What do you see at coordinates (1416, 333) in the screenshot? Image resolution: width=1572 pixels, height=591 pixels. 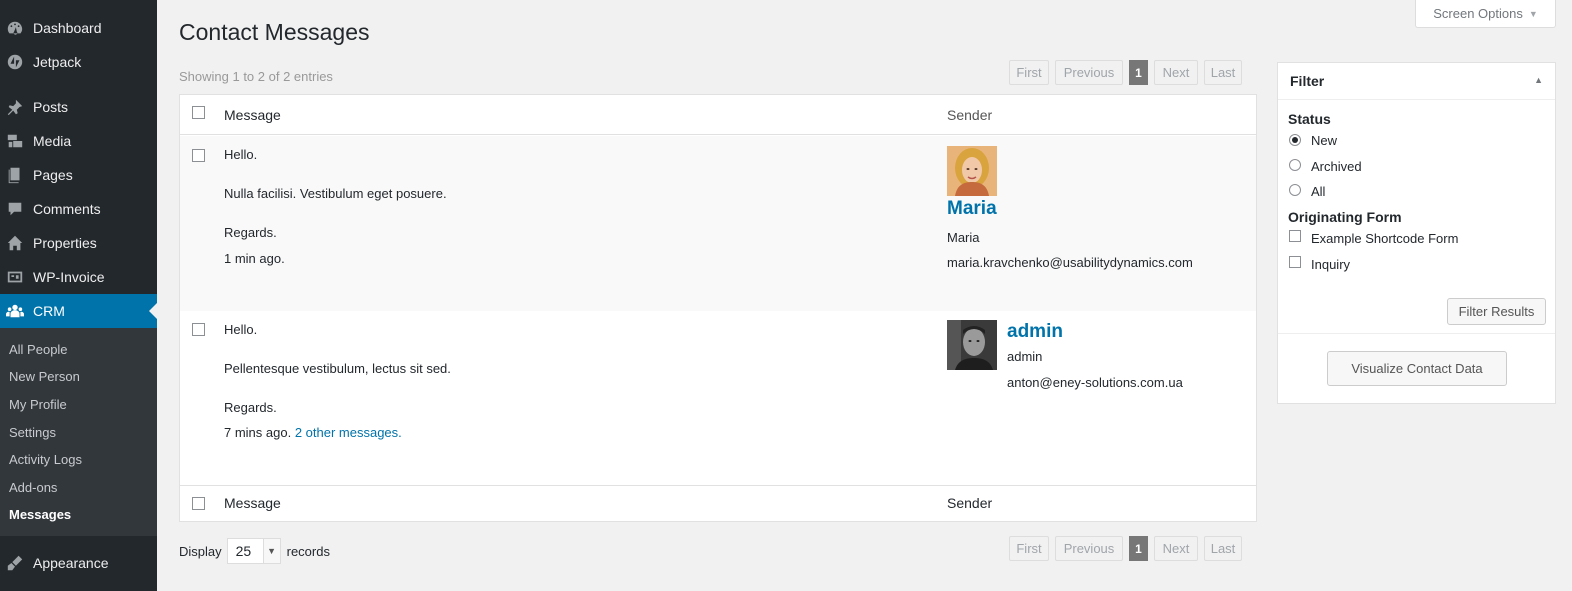 I see `divider` at bounding box center [1416, 333].